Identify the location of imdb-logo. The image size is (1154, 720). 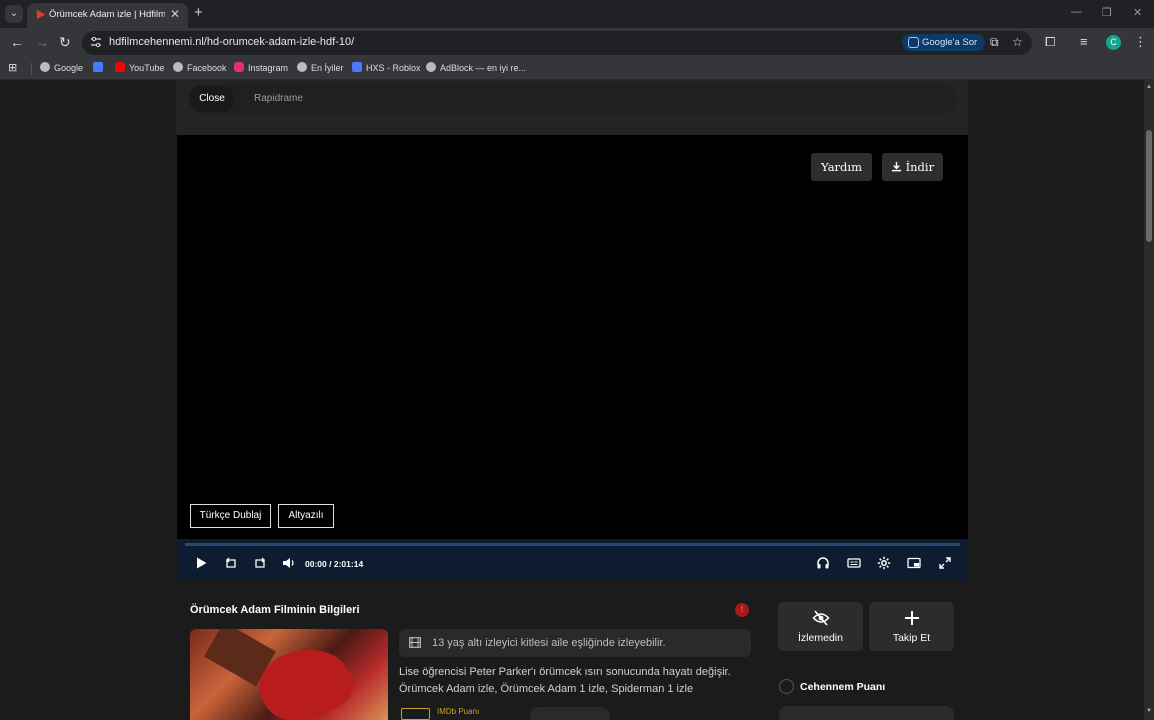
(415, 714).